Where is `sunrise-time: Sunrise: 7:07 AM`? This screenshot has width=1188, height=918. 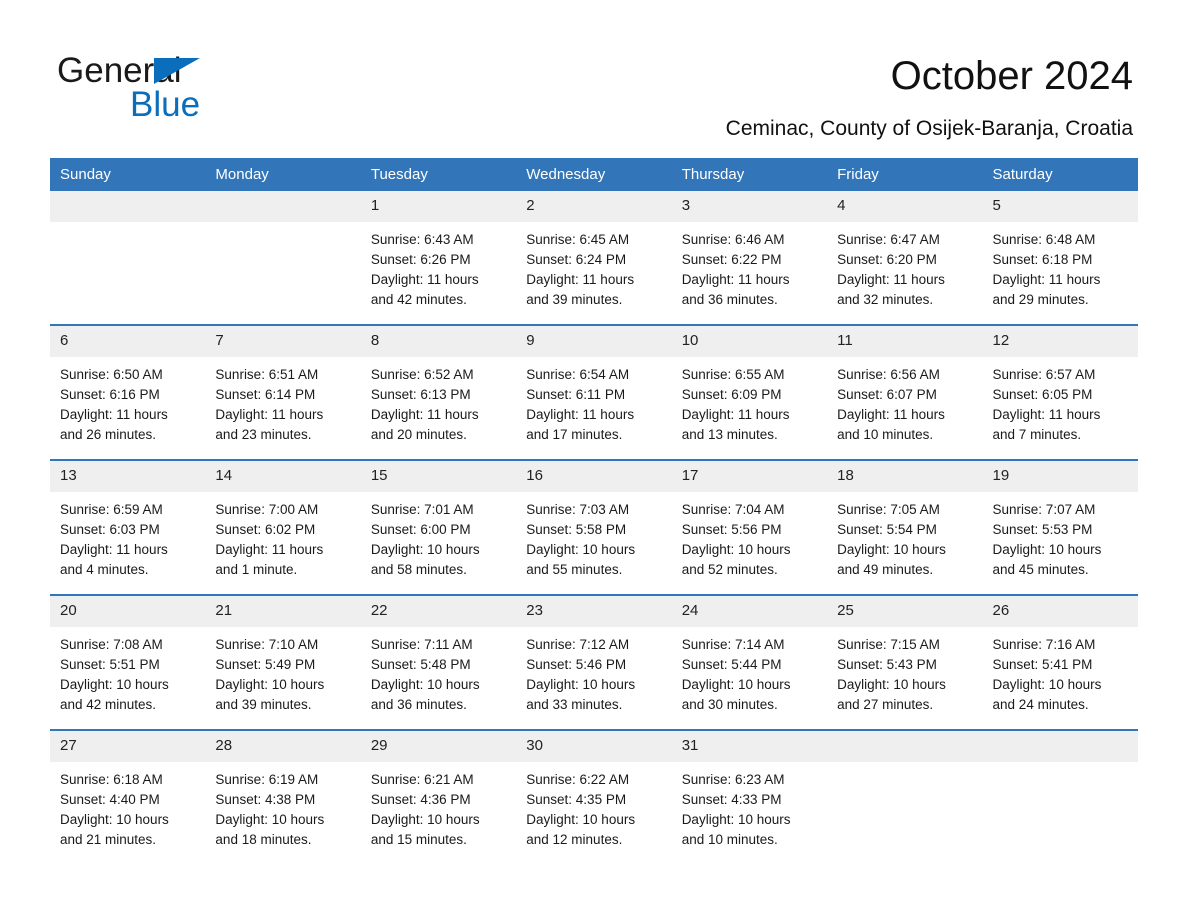 sunrise-time: Sunrise: 7:07 AM is located at coordinates (1044, 509).